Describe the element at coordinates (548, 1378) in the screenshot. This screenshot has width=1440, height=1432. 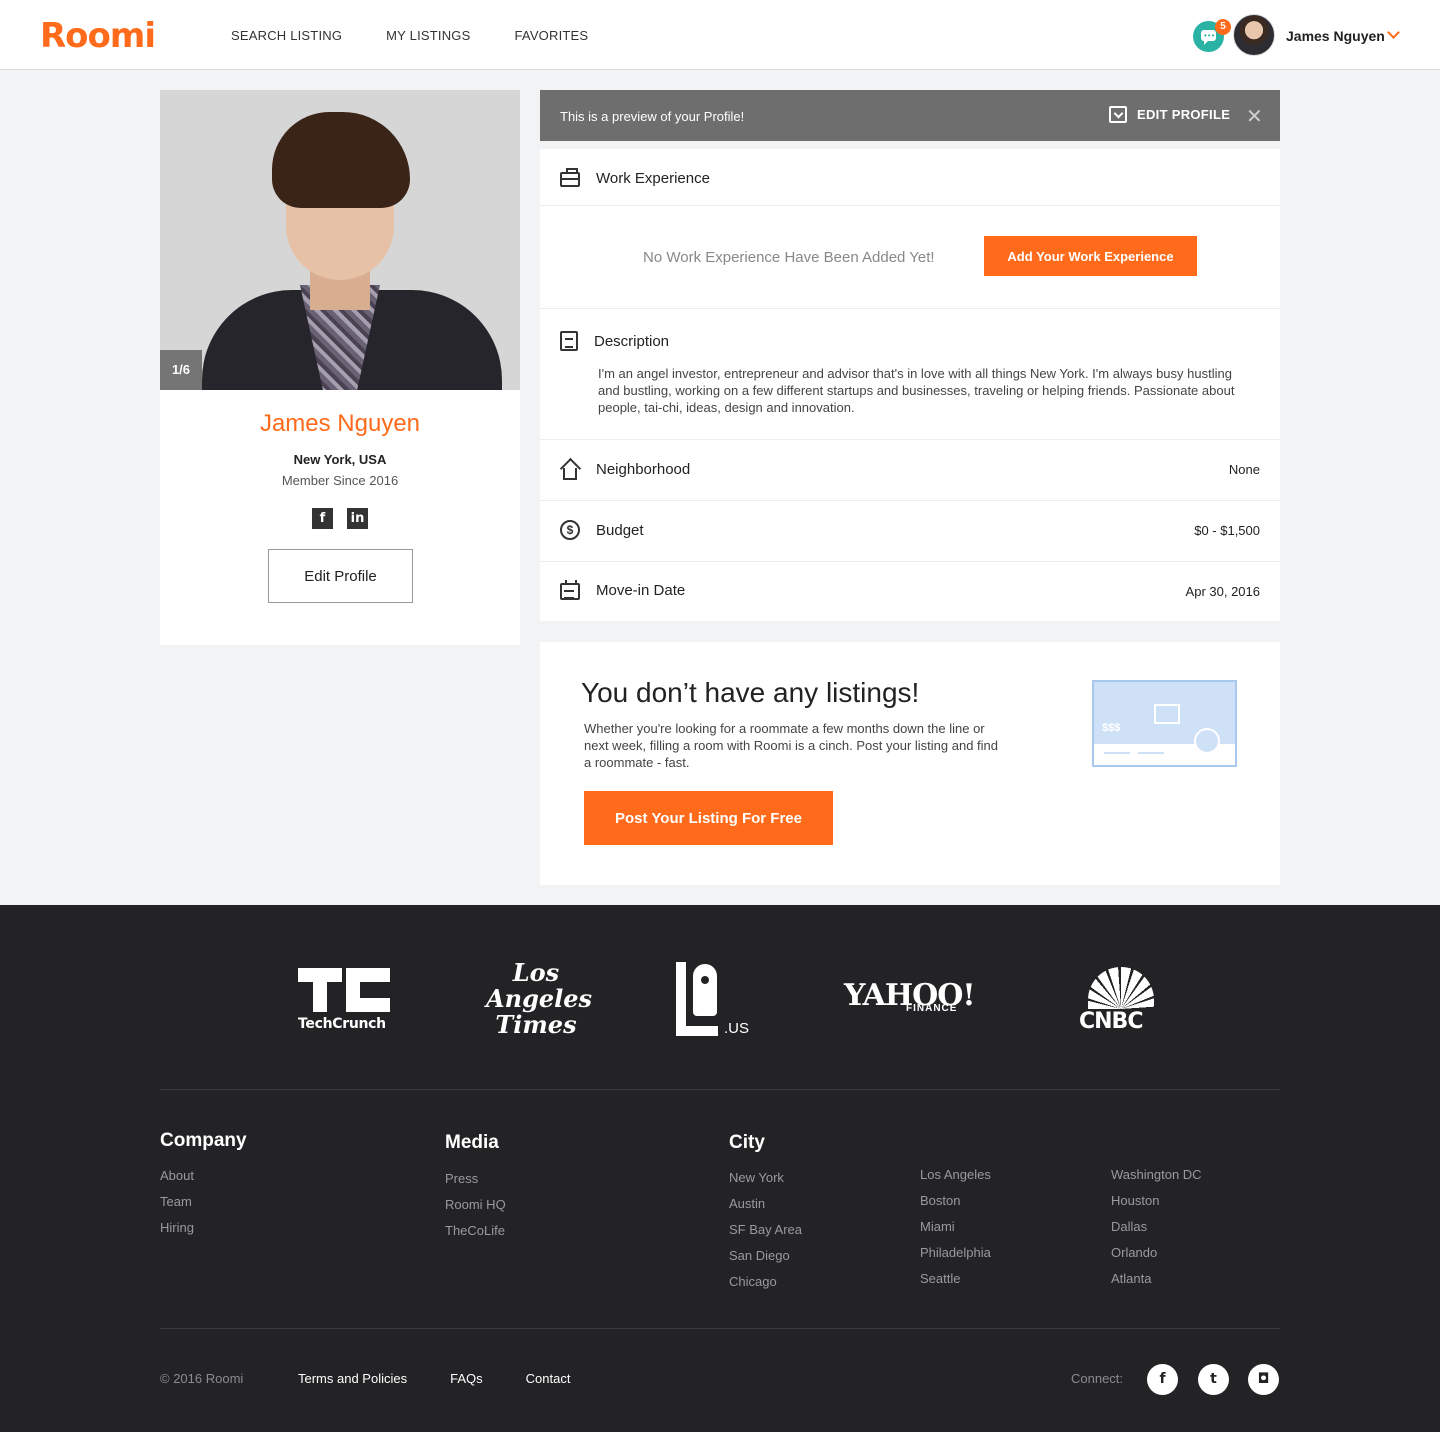
I see `footer-link-contact: Contact` at that location.